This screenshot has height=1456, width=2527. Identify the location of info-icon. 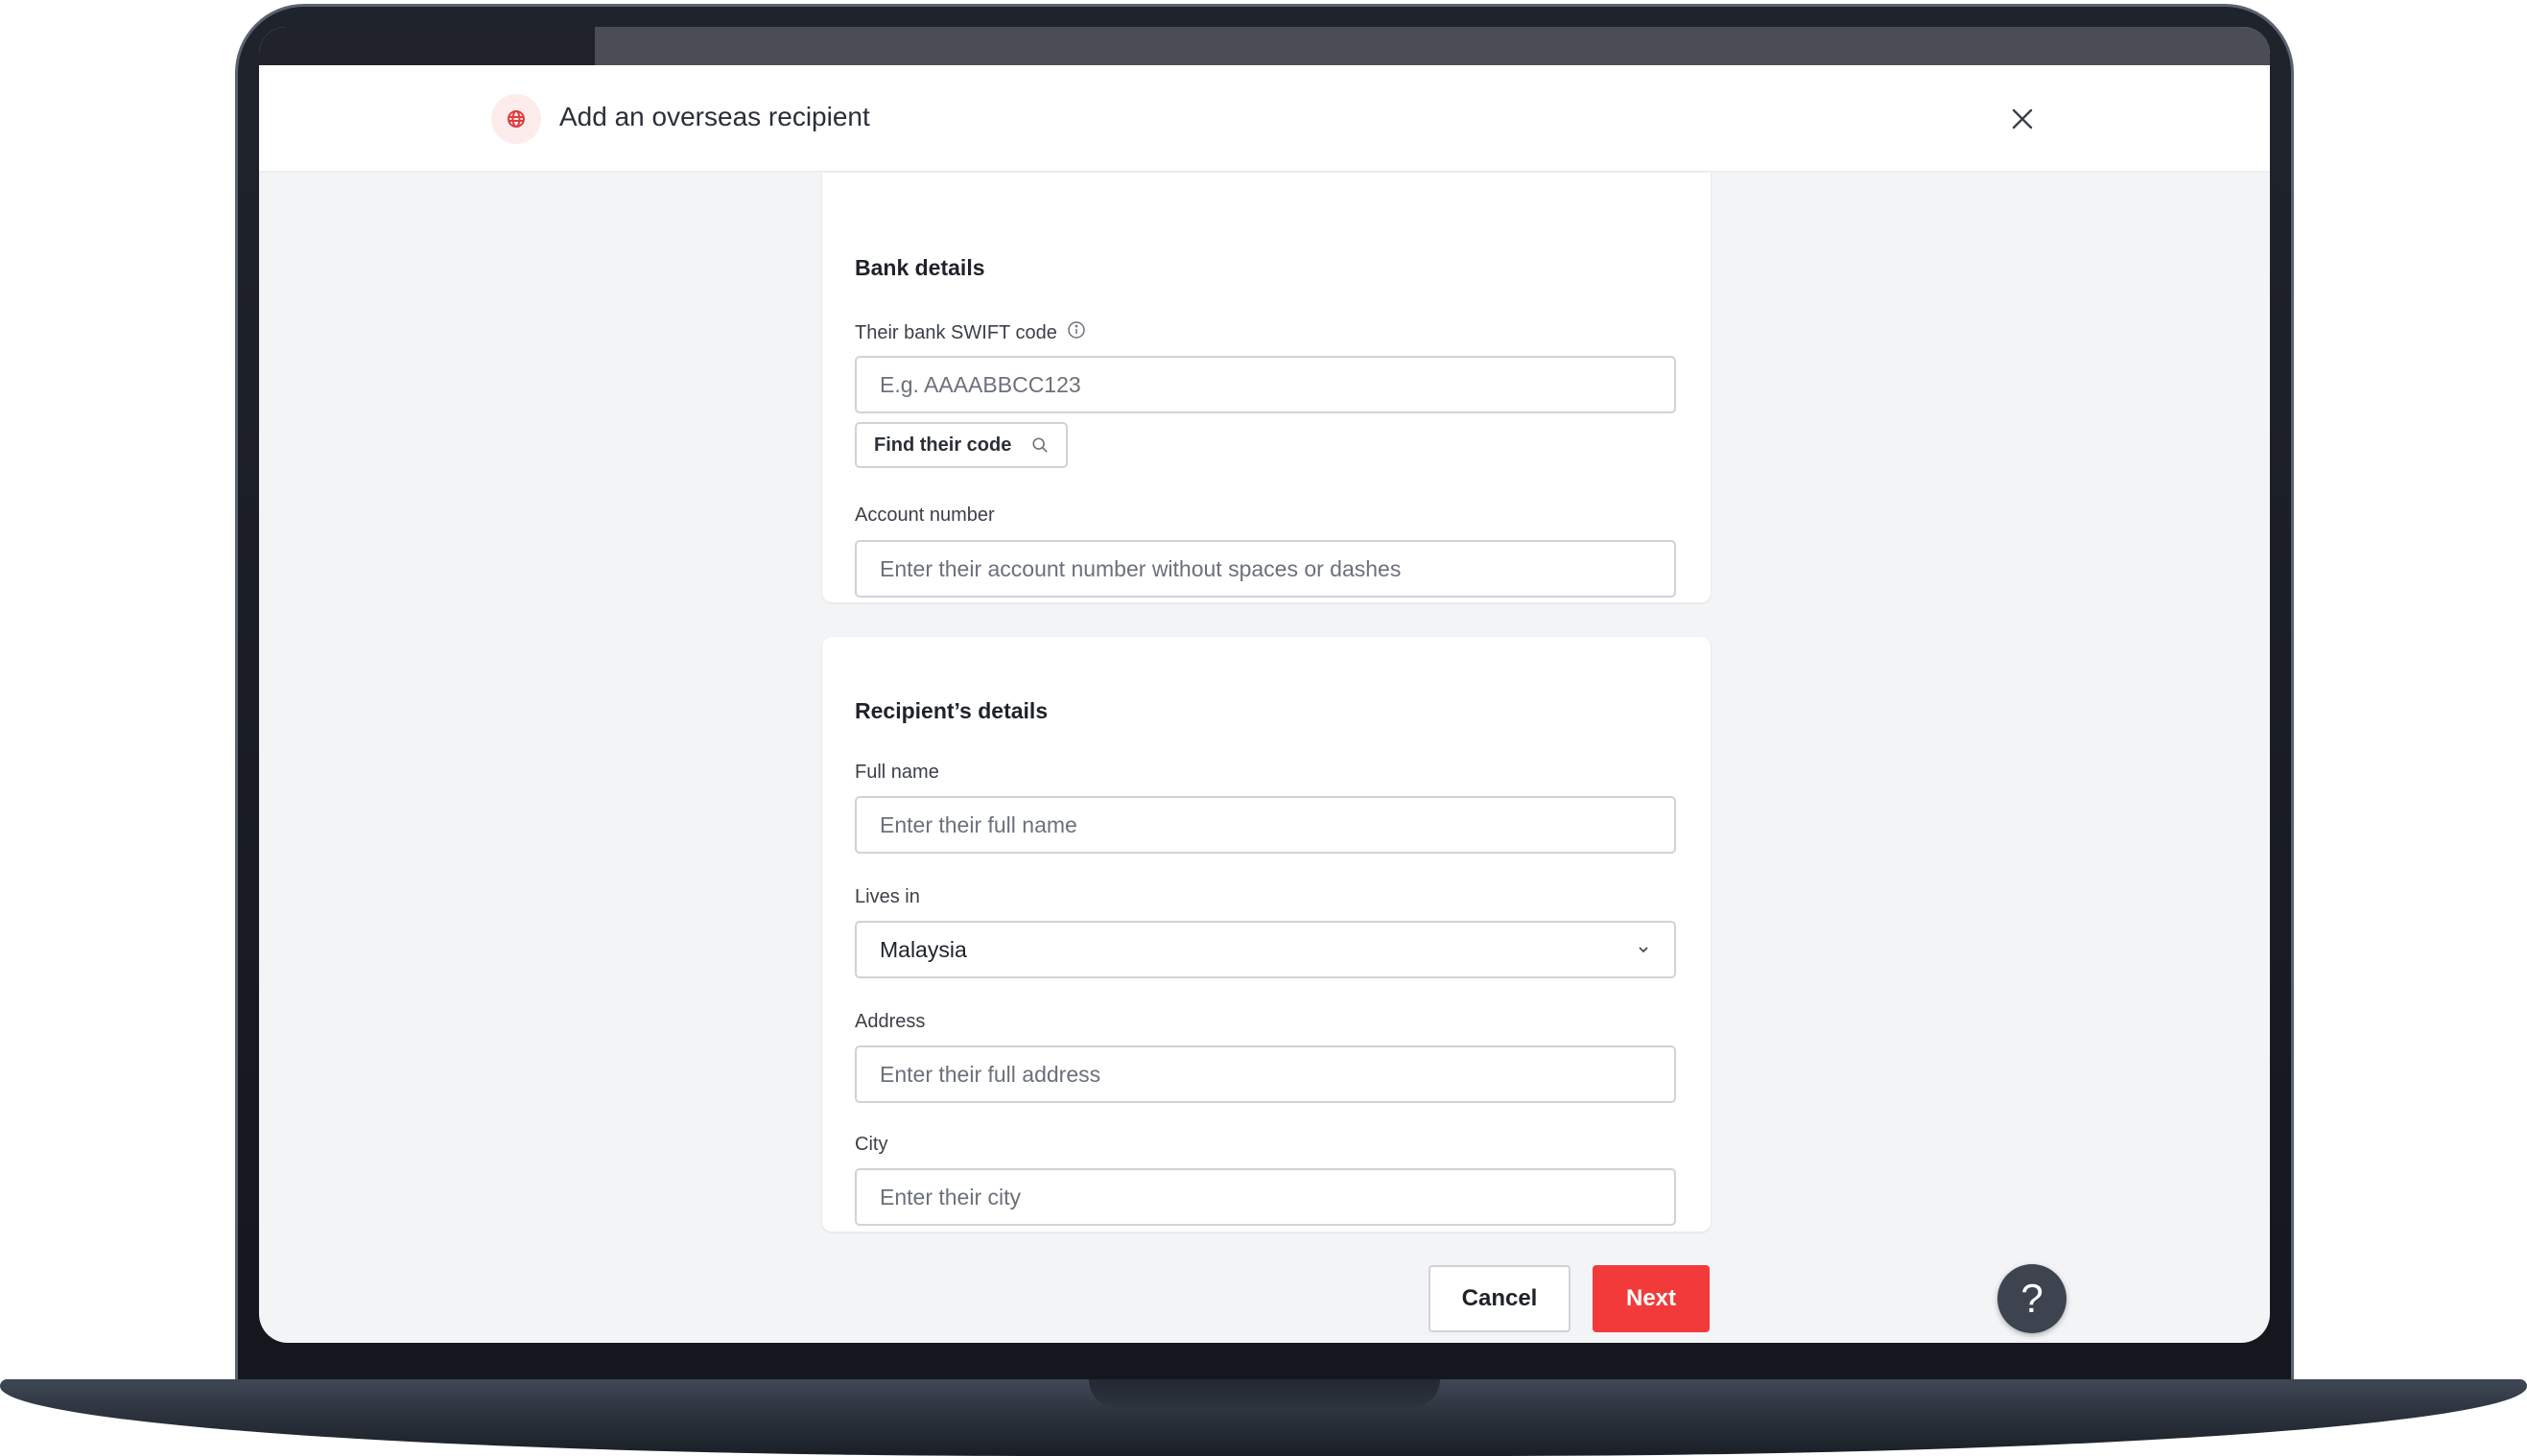
(1076, 333).